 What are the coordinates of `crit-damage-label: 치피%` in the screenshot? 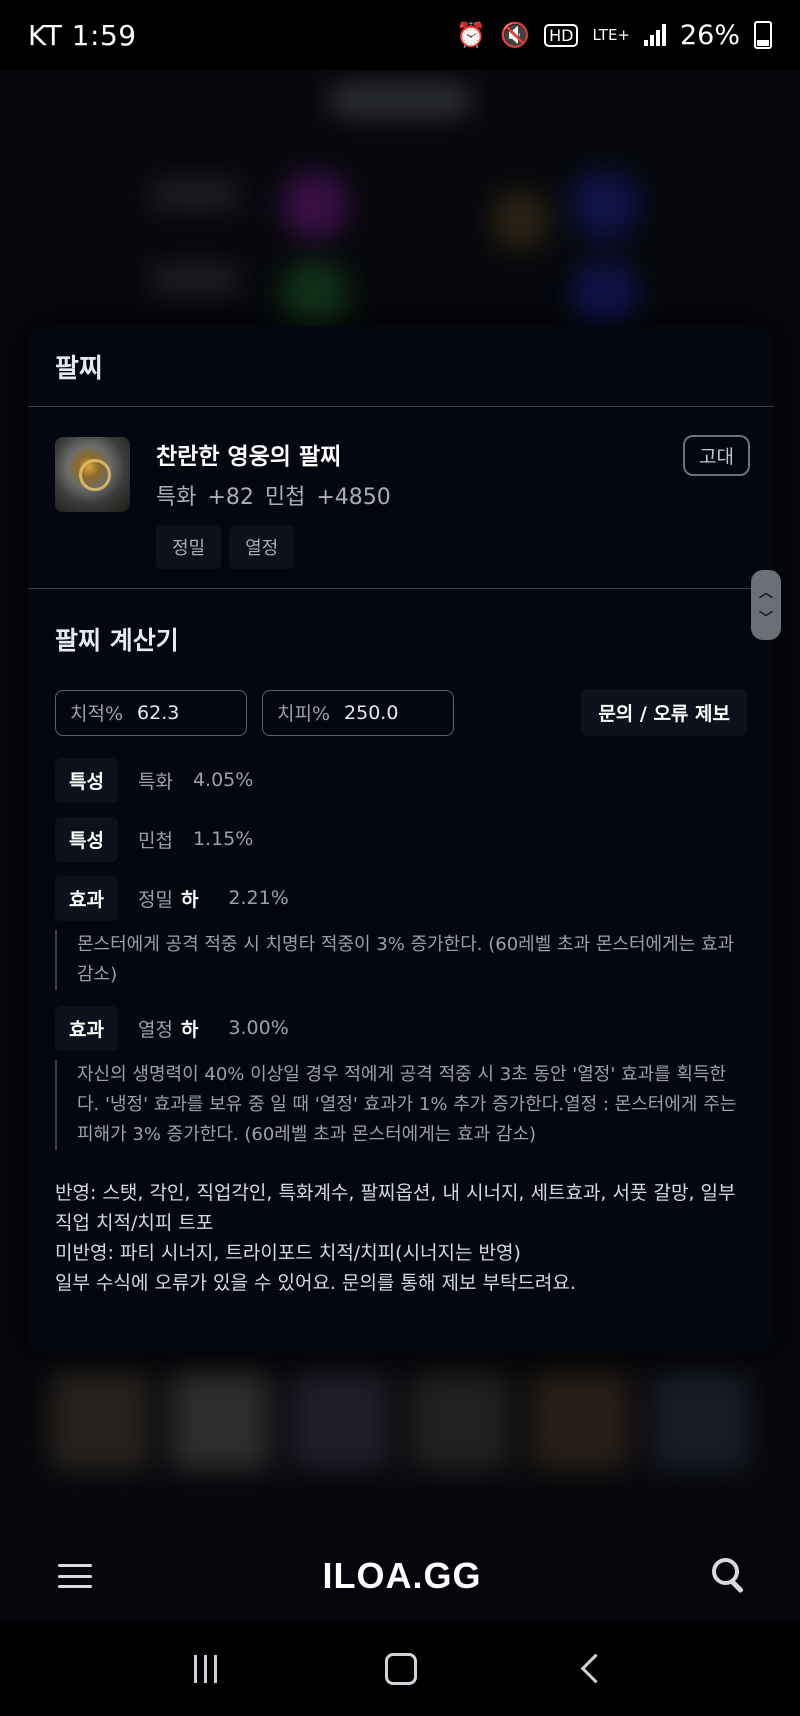 It's located at (304, 714).